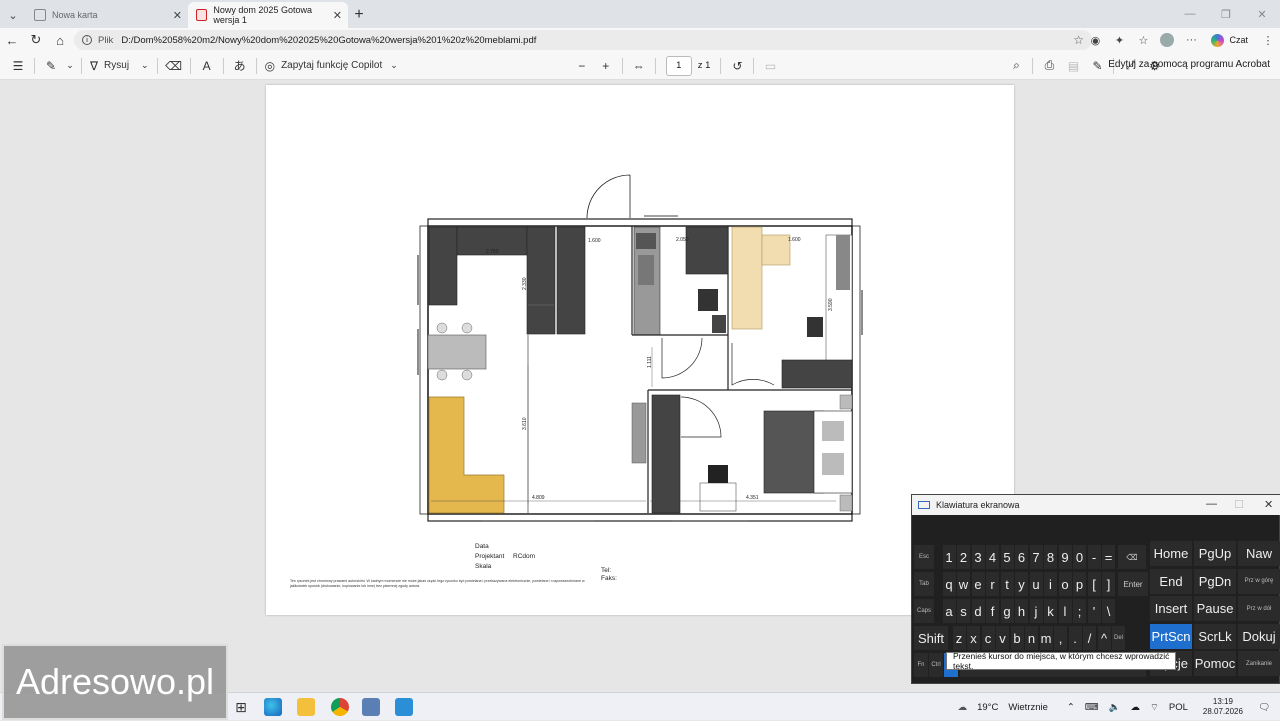 The height and width of the screenshot is (721, 1280). Describe the element at coordinates (978, 611) in the screenshot. I see `key-d: d` at that location.